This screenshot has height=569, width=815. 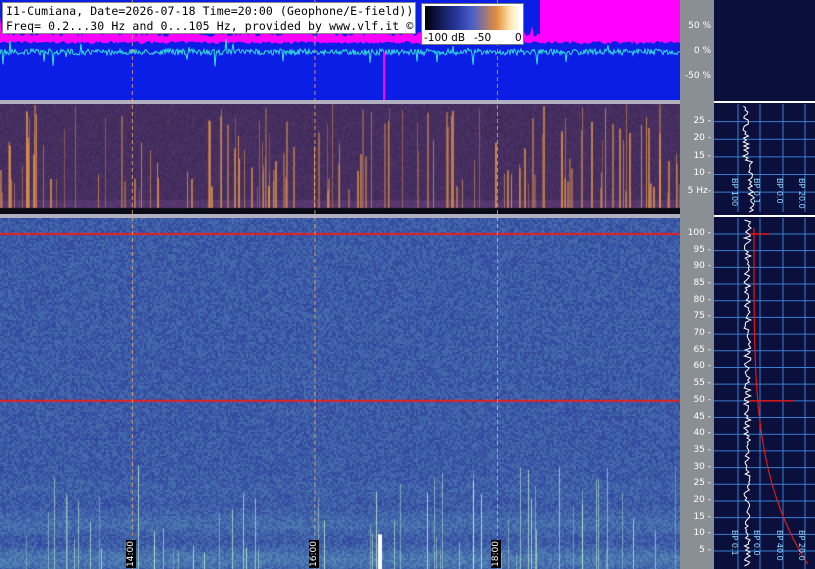 What do you see at coordinates (313, 554) in the screenshot?
I see `x-tick-label: 16:00` at bounding box center [313, 554].